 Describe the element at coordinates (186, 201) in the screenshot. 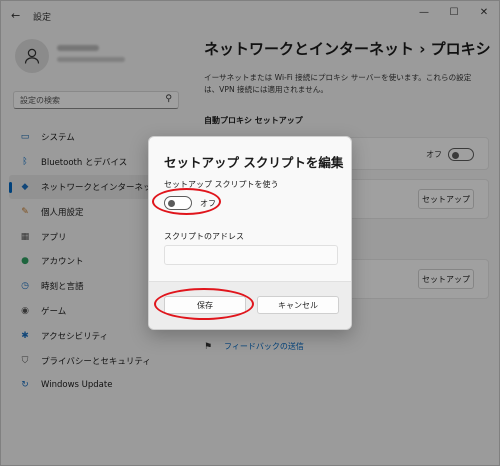

I see `annotation-circle-toggle` at that location.